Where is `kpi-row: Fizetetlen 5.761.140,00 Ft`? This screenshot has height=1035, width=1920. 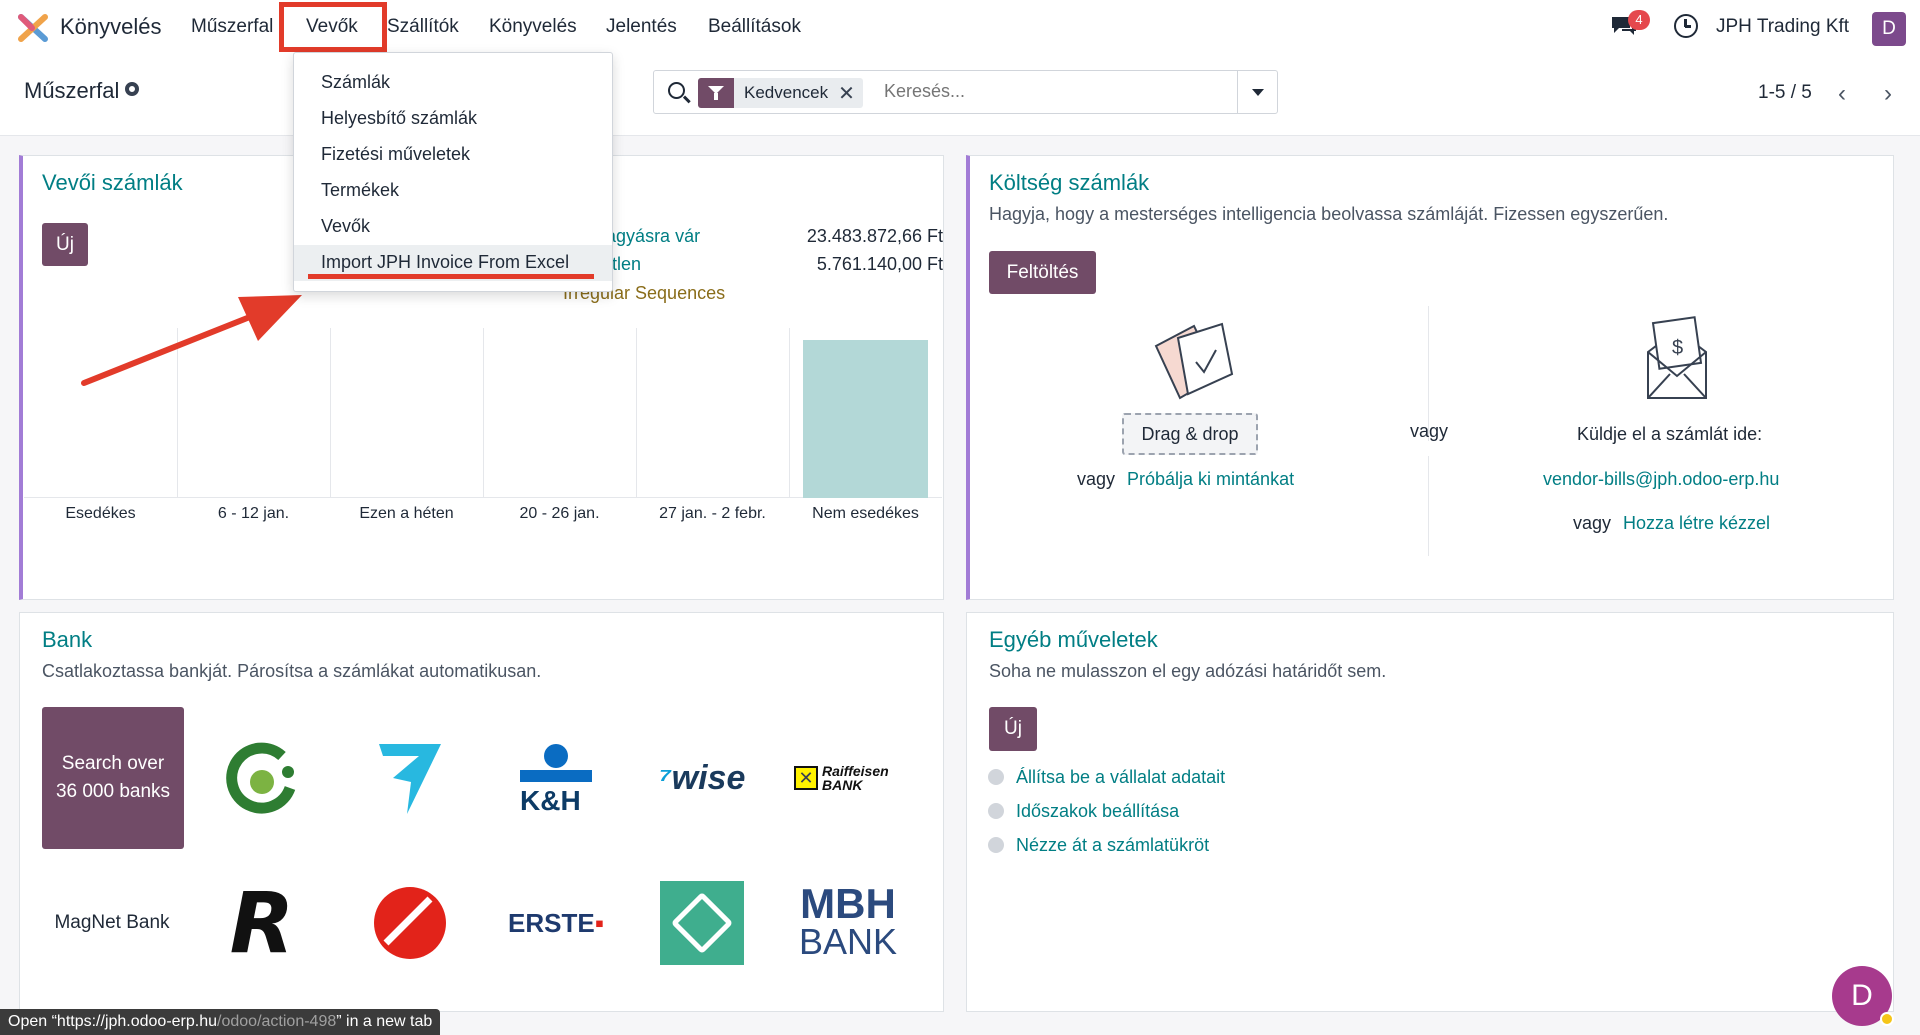
kpi-row: Fizetetlen 5.761.140,00 Ft is located at coordinates (753, 264).